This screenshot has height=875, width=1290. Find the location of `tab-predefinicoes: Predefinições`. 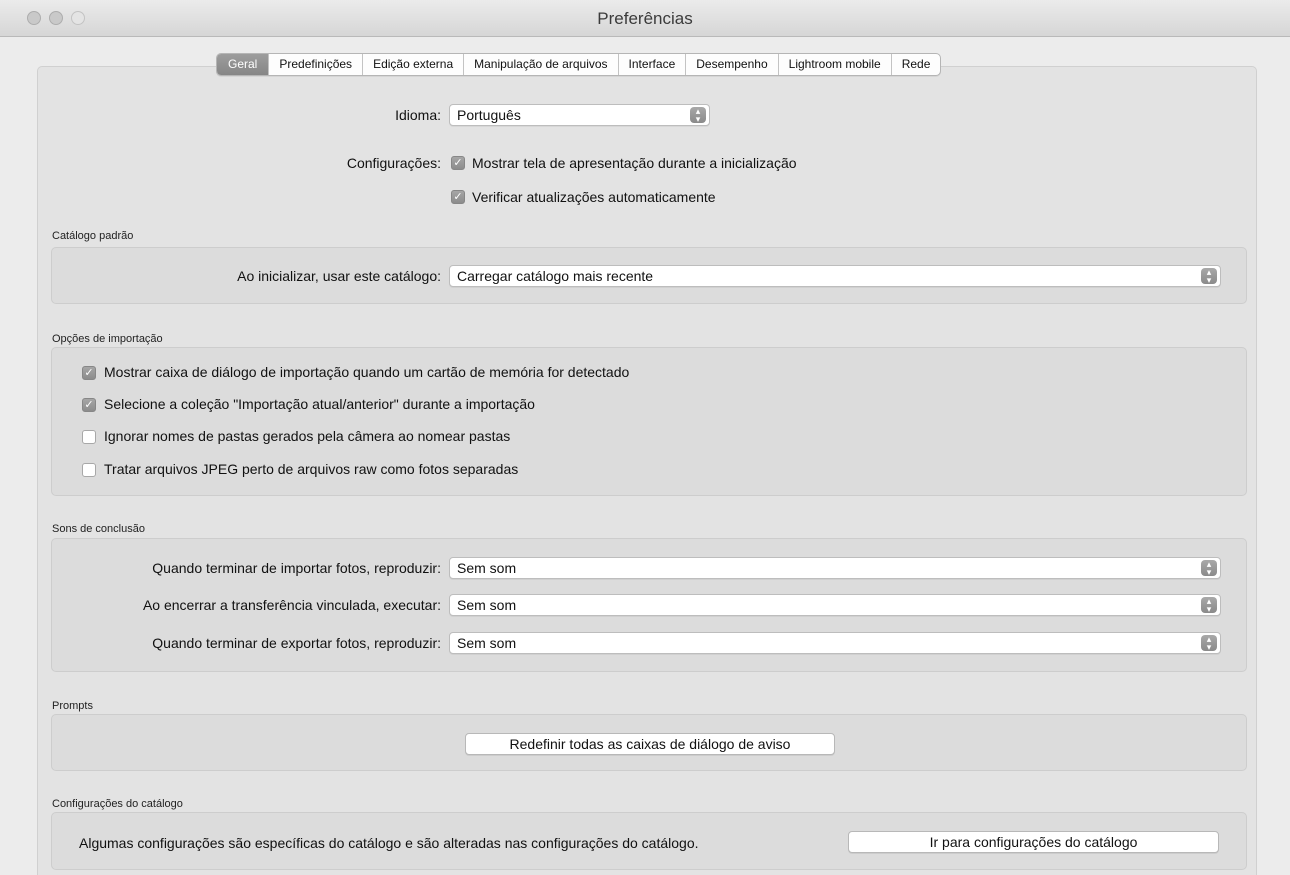

tab-predefinicoes: Predefinições is located at coordinates (315, 64).